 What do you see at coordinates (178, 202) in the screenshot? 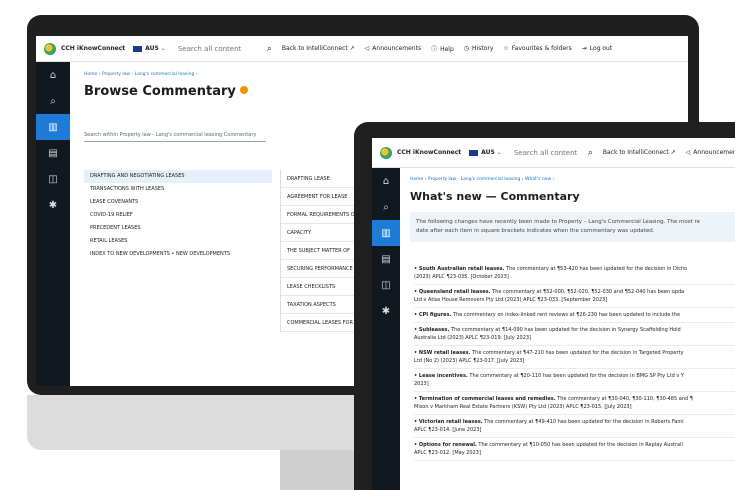
I see `list-item: LEASE COVENANTS` at bounding box center [178, 202].